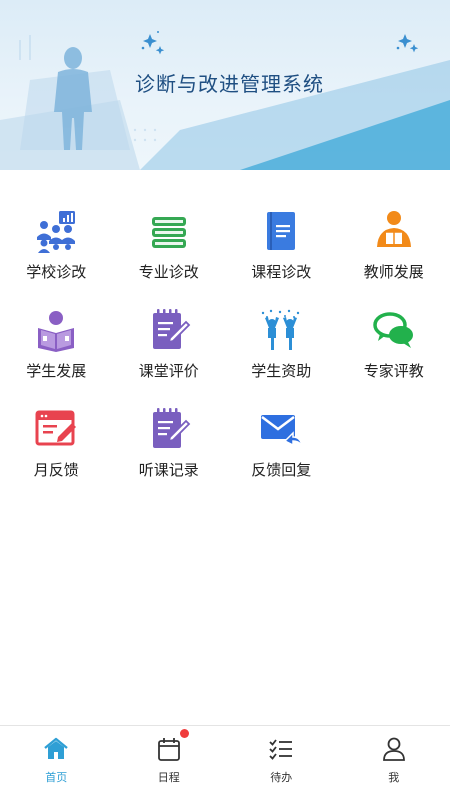 The image size is (450, 801). I want to click on tab-me: 我, so click(394, 763).